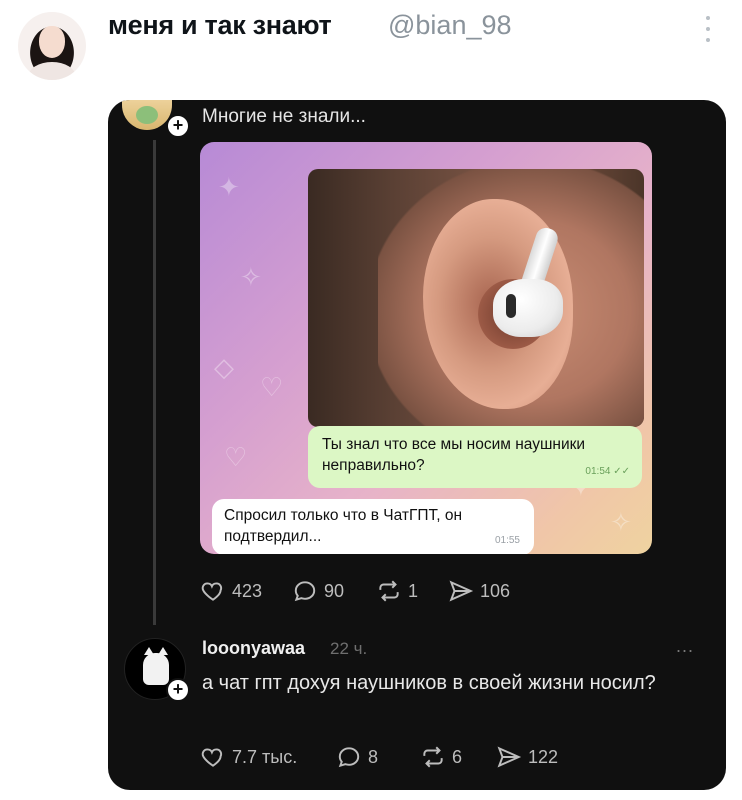 Image resolution: width=742 pixels, height=800 pixels. What do you see at coordinates (373, 756) in the screenshot?
I see `reply-count: 8` at bounding box center [373, 756].